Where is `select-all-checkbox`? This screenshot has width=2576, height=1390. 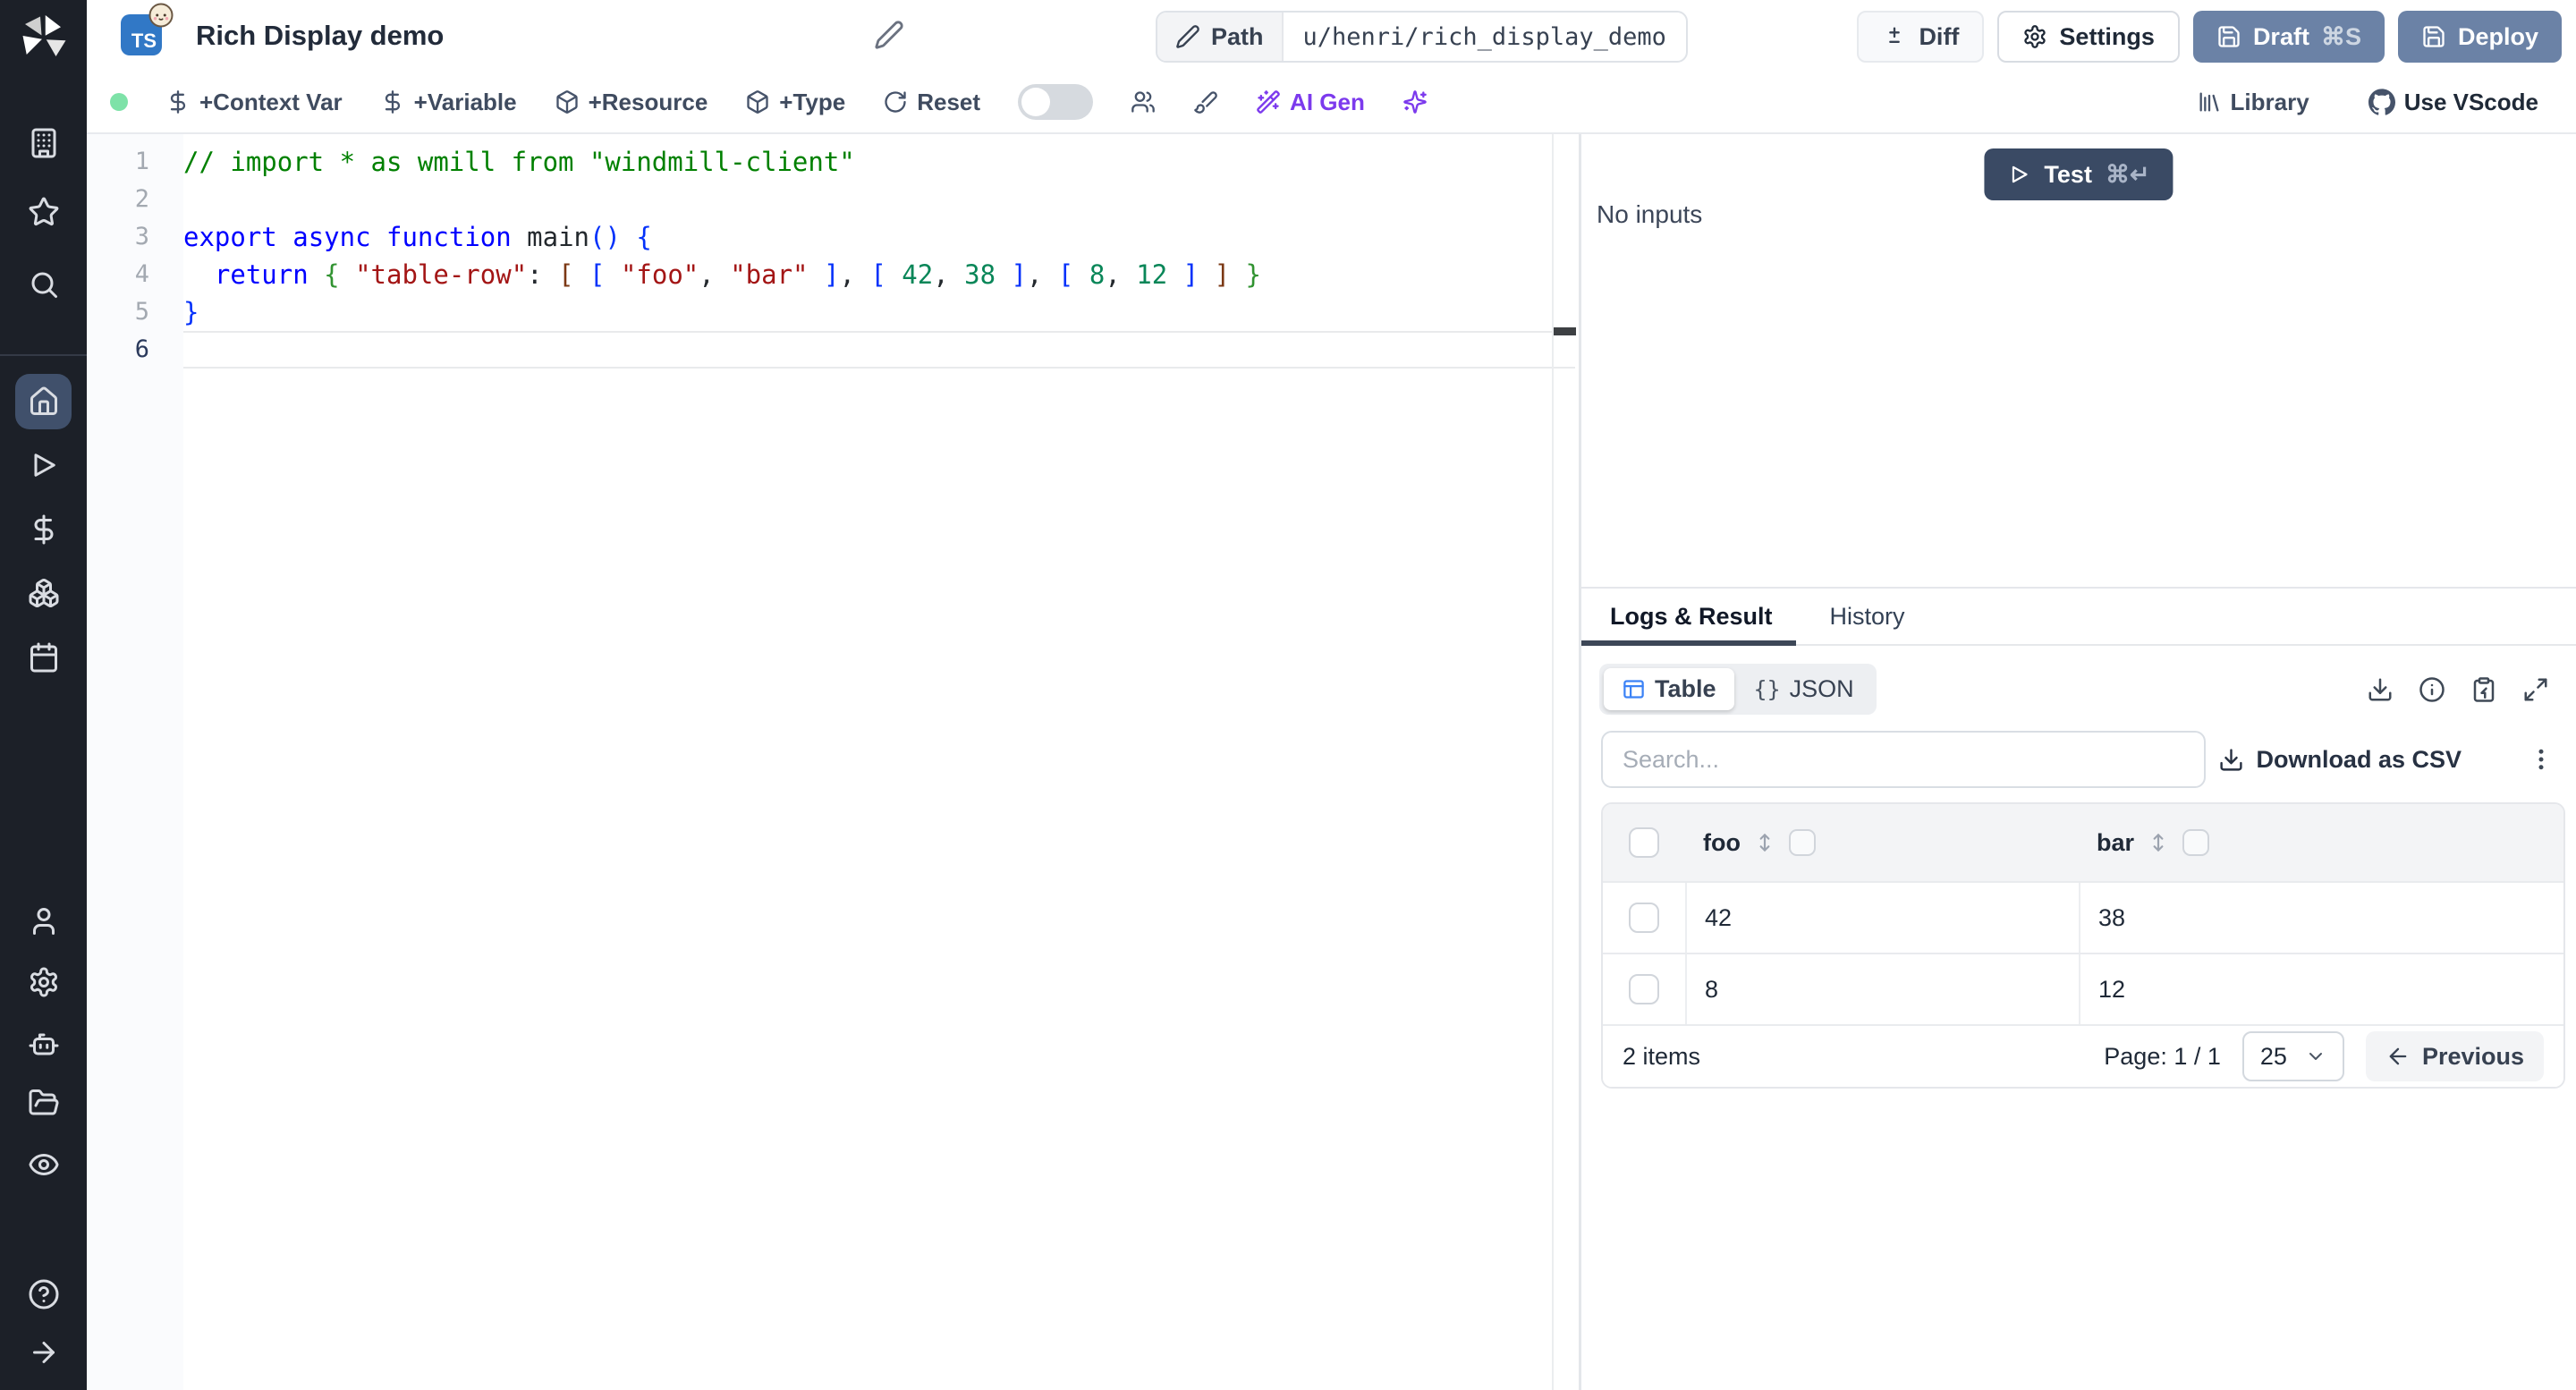
select-all-checkbox is located at coordinates (1644, 842).